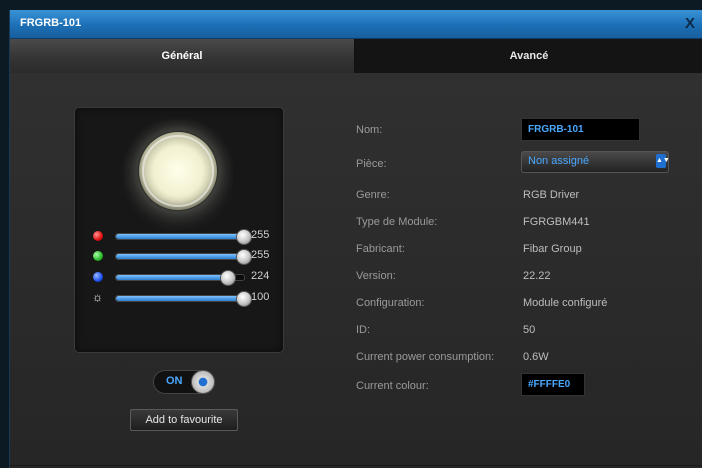 The width and height of the screenshot is (702, 468). Describe the element at coordinates (97, 297) in the screenshot. I see `sun-icon: ☼` at that location.